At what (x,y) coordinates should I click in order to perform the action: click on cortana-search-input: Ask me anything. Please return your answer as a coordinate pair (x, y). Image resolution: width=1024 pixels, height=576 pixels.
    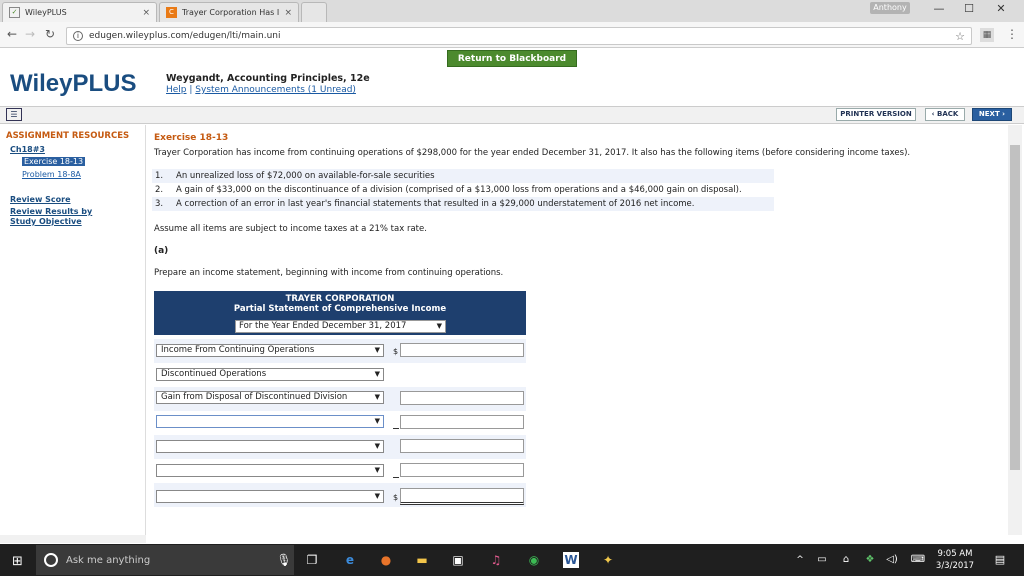
    Looking at the image, I should click on (165, 560).